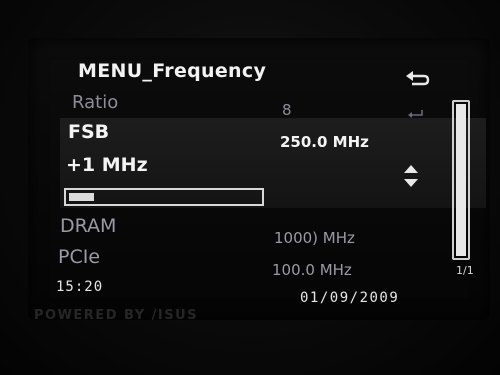  I want to click on dram-label: DRAM, so click(88, 226).